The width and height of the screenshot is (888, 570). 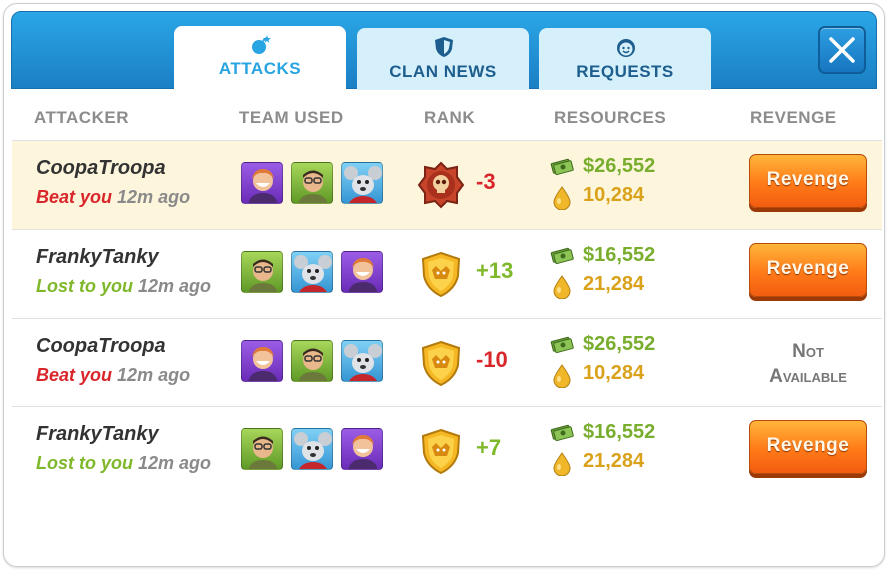 What do you see at coordinates (443, 71) in the screenshot?
I see `tab-clan-news-label: CLAN NEWS` at bounding box center [443, 71].